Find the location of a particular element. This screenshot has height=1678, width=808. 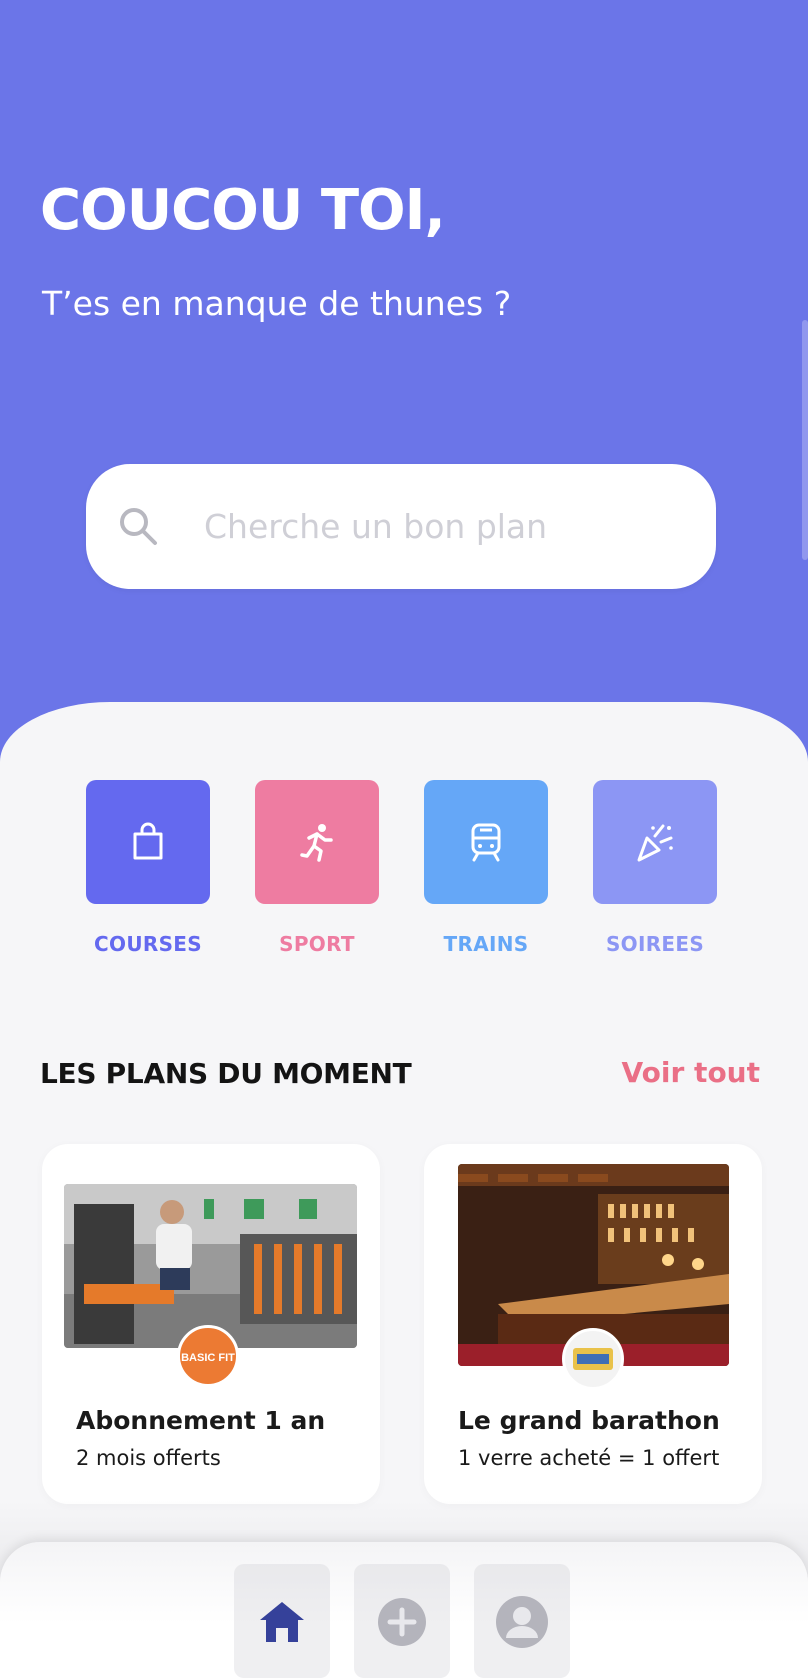

search-bar is located at coordinates (401, 526).